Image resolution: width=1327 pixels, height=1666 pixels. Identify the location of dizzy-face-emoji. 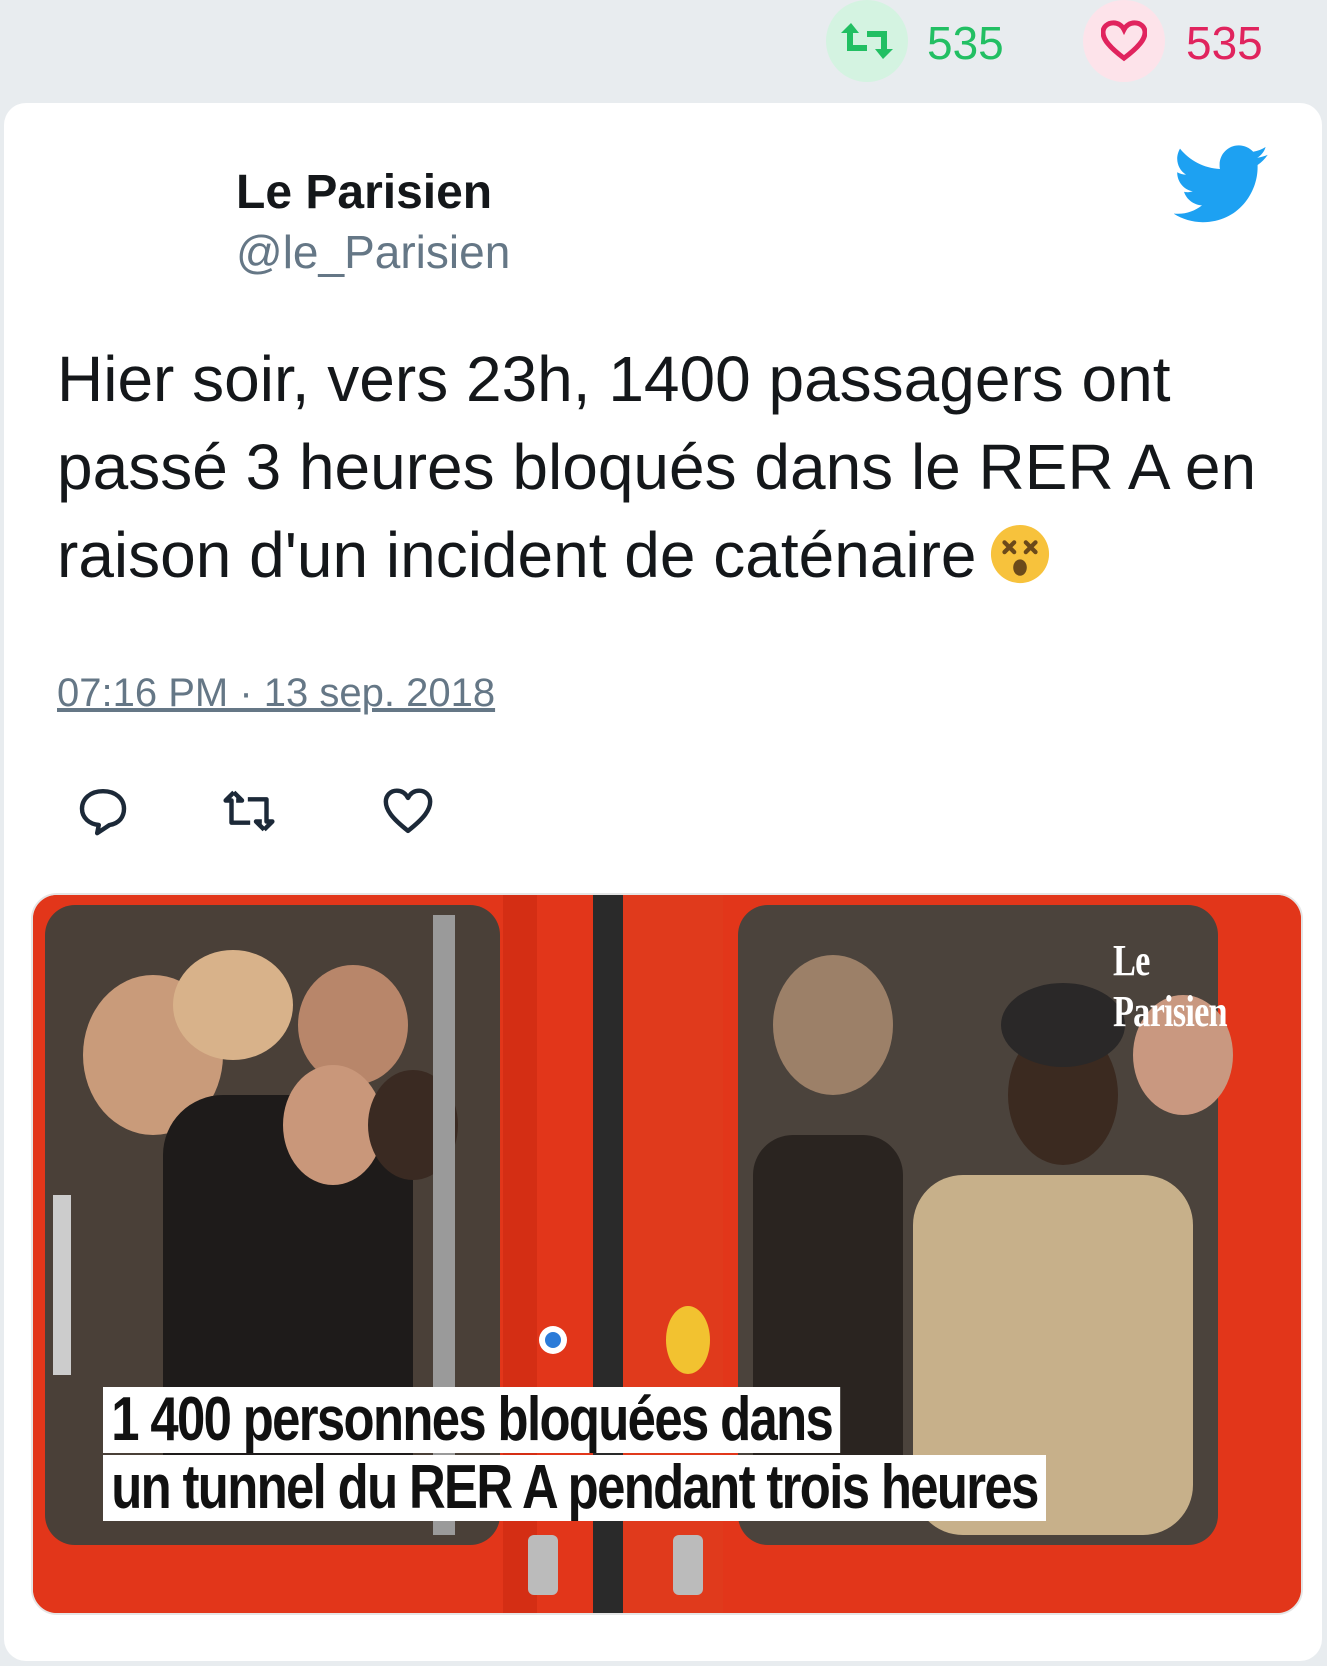
(1019, 554).